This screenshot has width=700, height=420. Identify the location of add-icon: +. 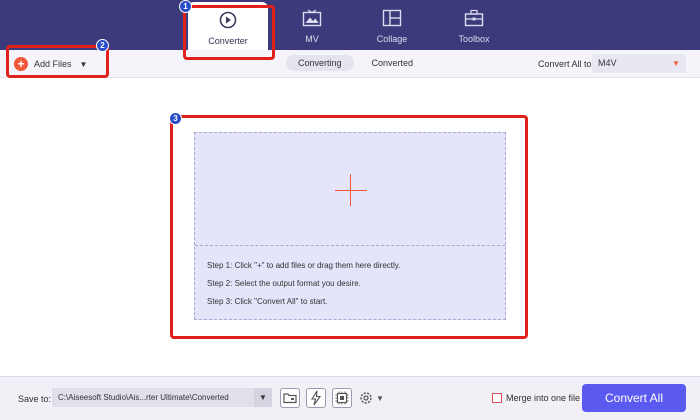
(21, 64).